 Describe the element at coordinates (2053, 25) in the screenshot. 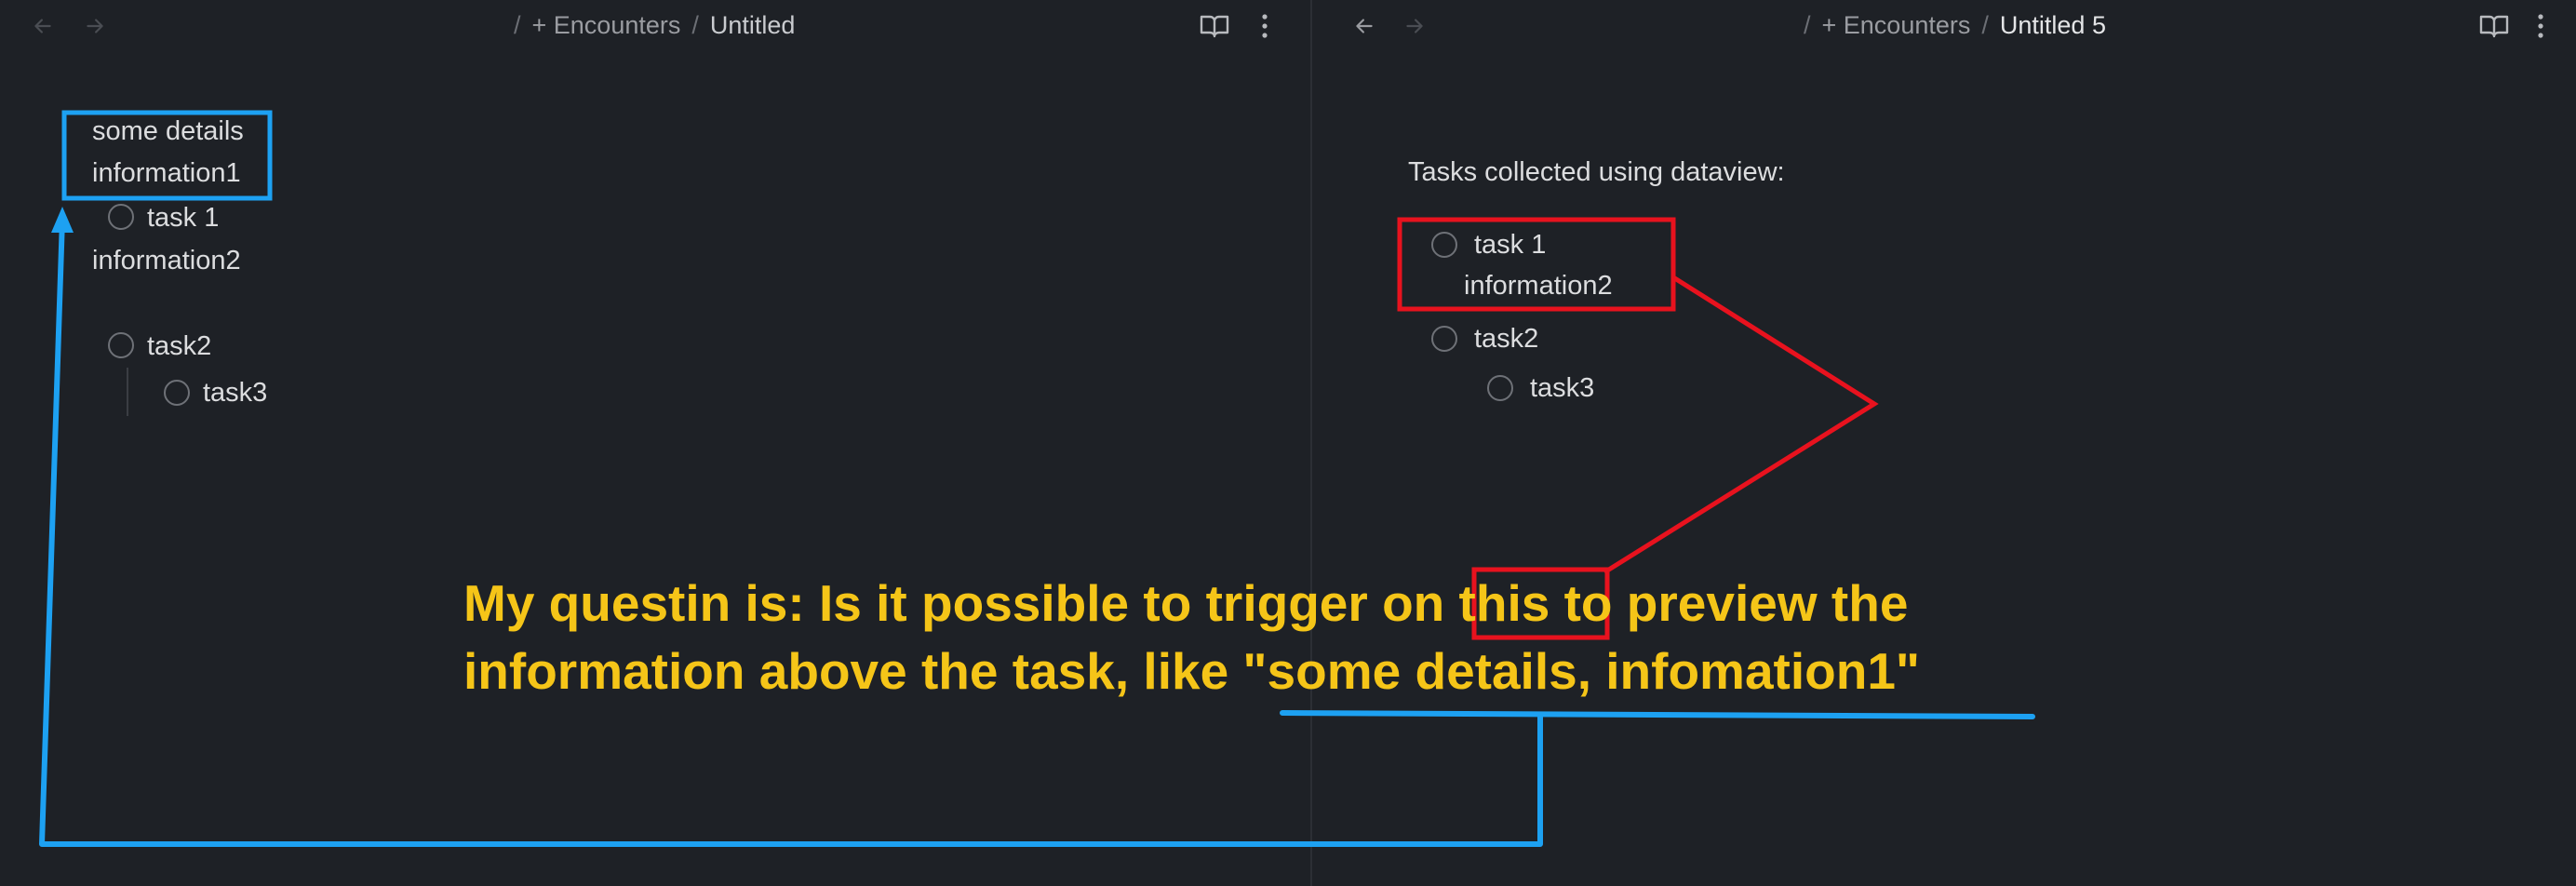

I see `breadcrumb-note-title: Untitled 5` at that location.